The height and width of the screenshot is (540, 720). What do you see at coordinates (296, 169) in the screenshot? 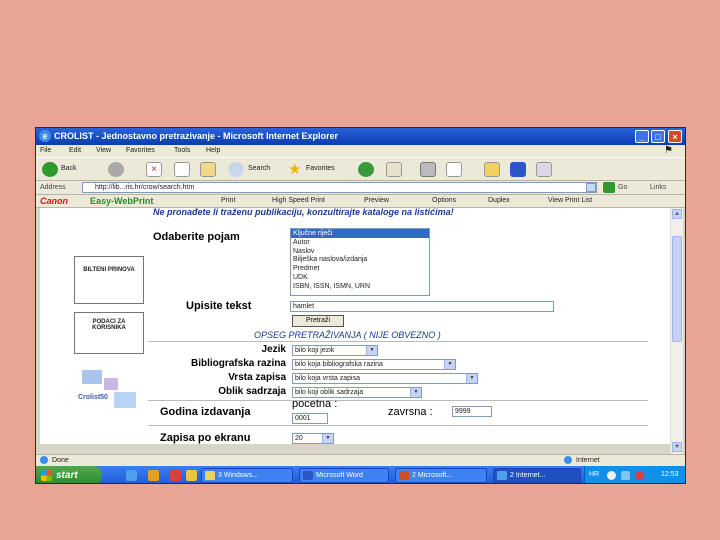
I see `favorites-star-icon: ★` at bounding box center [296, 169].